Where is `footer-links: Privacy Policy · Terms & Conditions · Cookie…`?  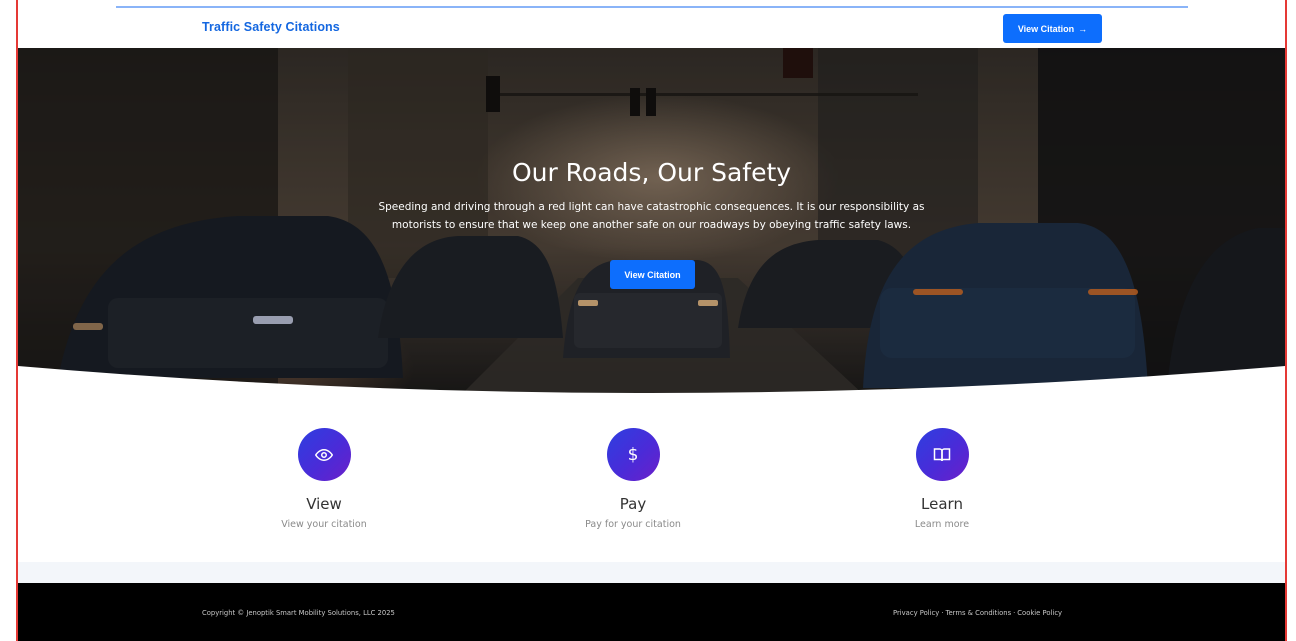 footer-links: Privacy Policy · Terms & Conditions · Cookie… is located at coordinates (977, 613).